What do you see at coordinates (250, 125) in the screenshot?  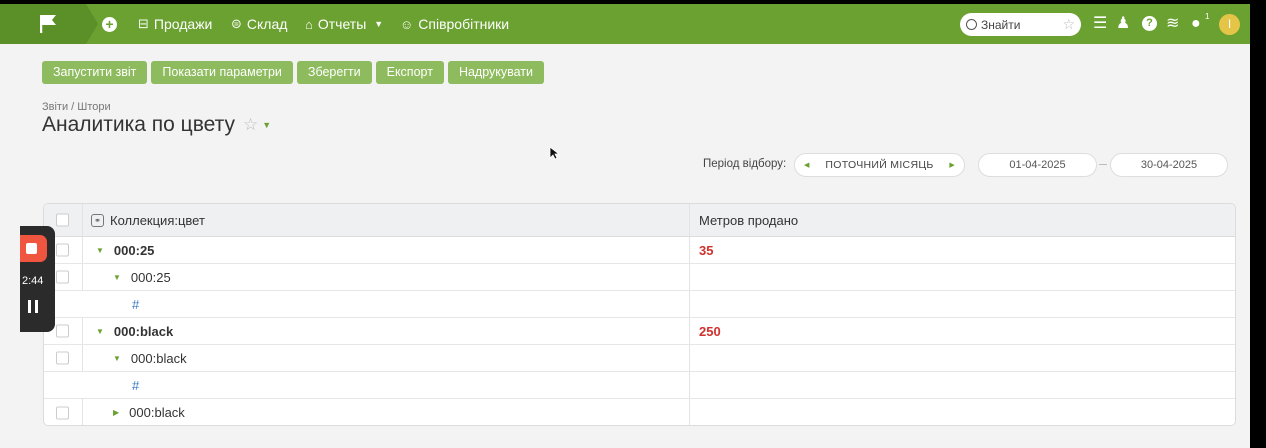 I see `favorite-star-icon: ☆` at bounding box center [250, 125].